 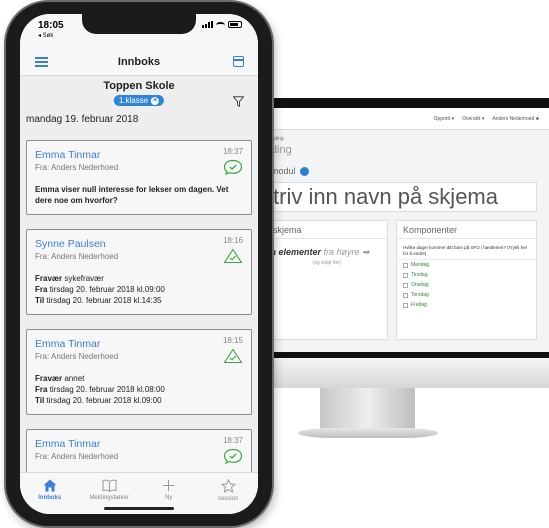 I want to click on page-title: ilding, so click(x=279, y=150).